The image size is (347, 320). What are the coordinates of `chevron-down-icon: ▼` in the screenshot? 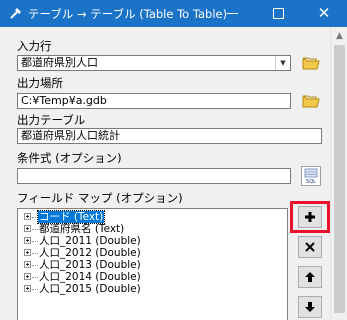 It's located at (282, 63).